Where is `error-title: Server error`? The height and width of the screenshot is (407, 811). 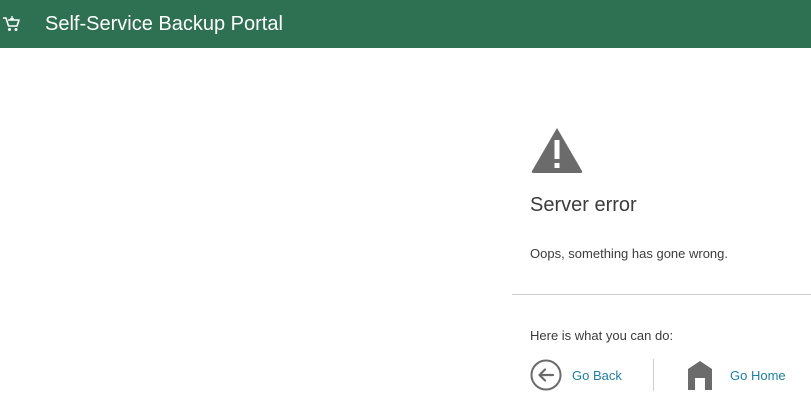 error-title: Server error is located at coordinates (583, 205).